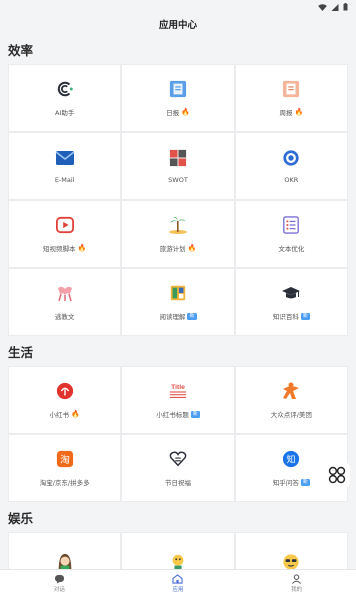  I want to click on text-optimize-icon, so click(291, 225).